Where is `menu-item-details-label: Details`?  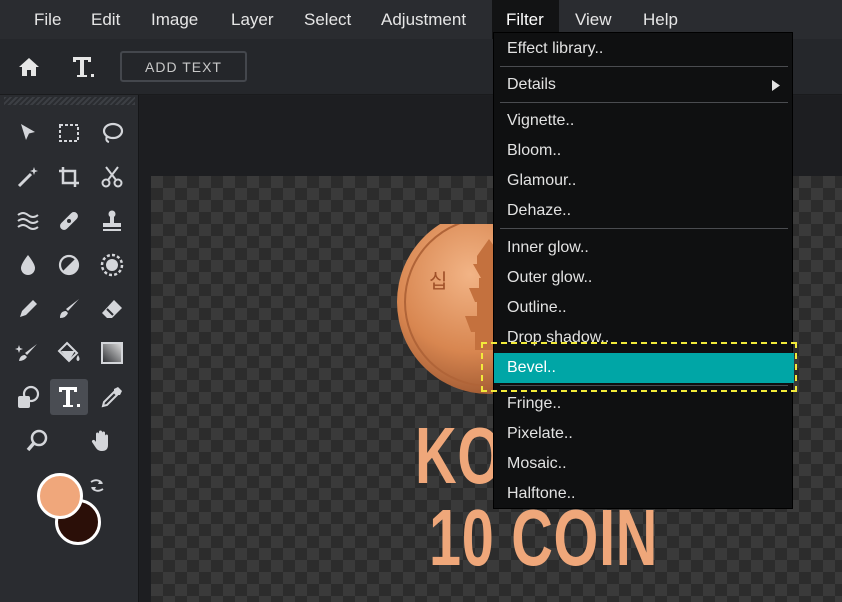 menu-item-details-label: Details is located at coordinates (531, 84).